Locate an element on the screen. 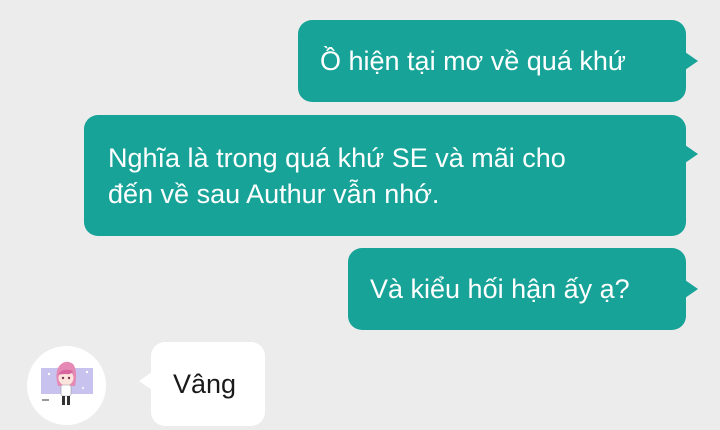 This screenshot has width=720, height=430. anime-character-avatar-icon is located at coordinates (67, 383).